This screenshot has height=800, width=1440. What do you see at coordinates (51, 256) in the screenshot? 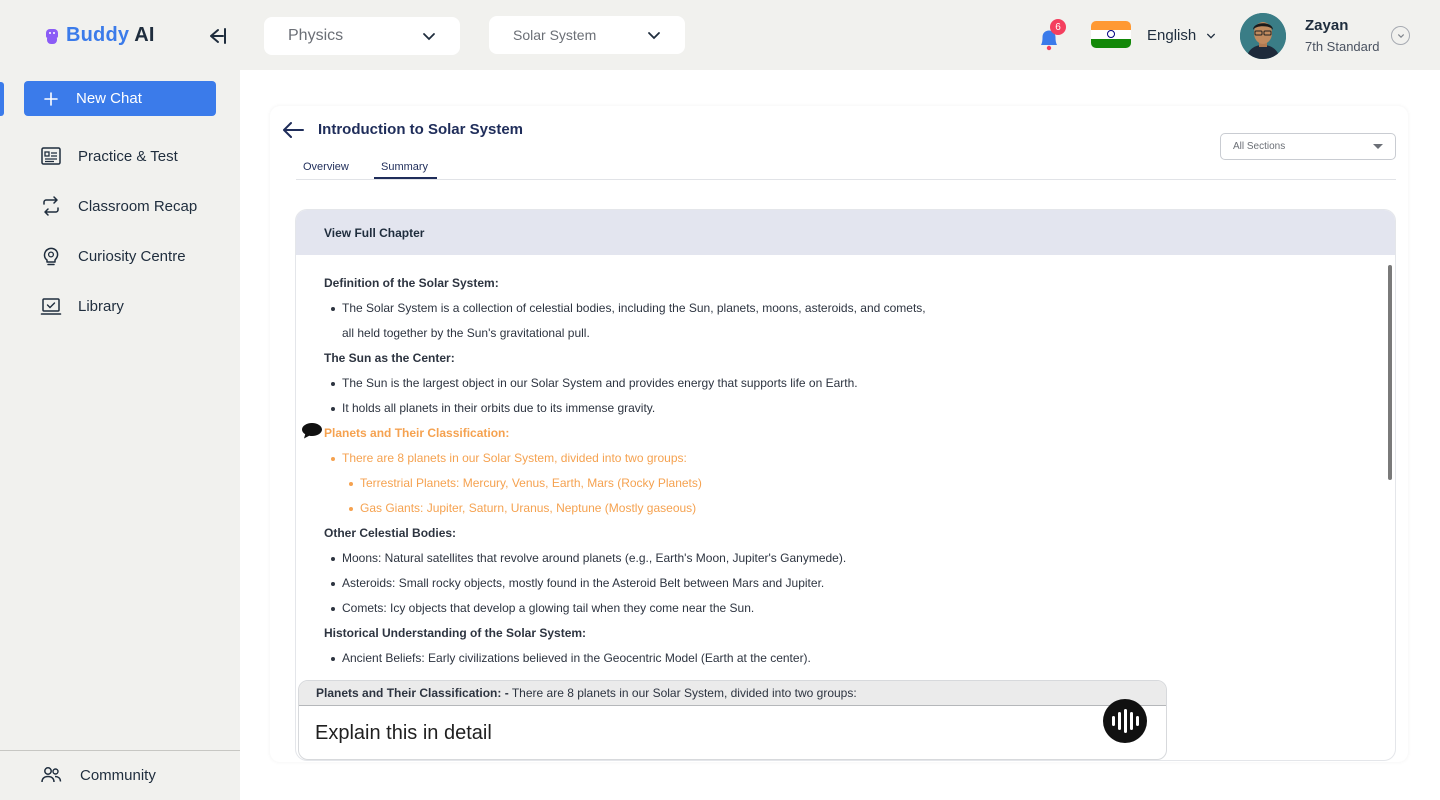
I see `curiosity-icon` at bounding box center [51, 256].